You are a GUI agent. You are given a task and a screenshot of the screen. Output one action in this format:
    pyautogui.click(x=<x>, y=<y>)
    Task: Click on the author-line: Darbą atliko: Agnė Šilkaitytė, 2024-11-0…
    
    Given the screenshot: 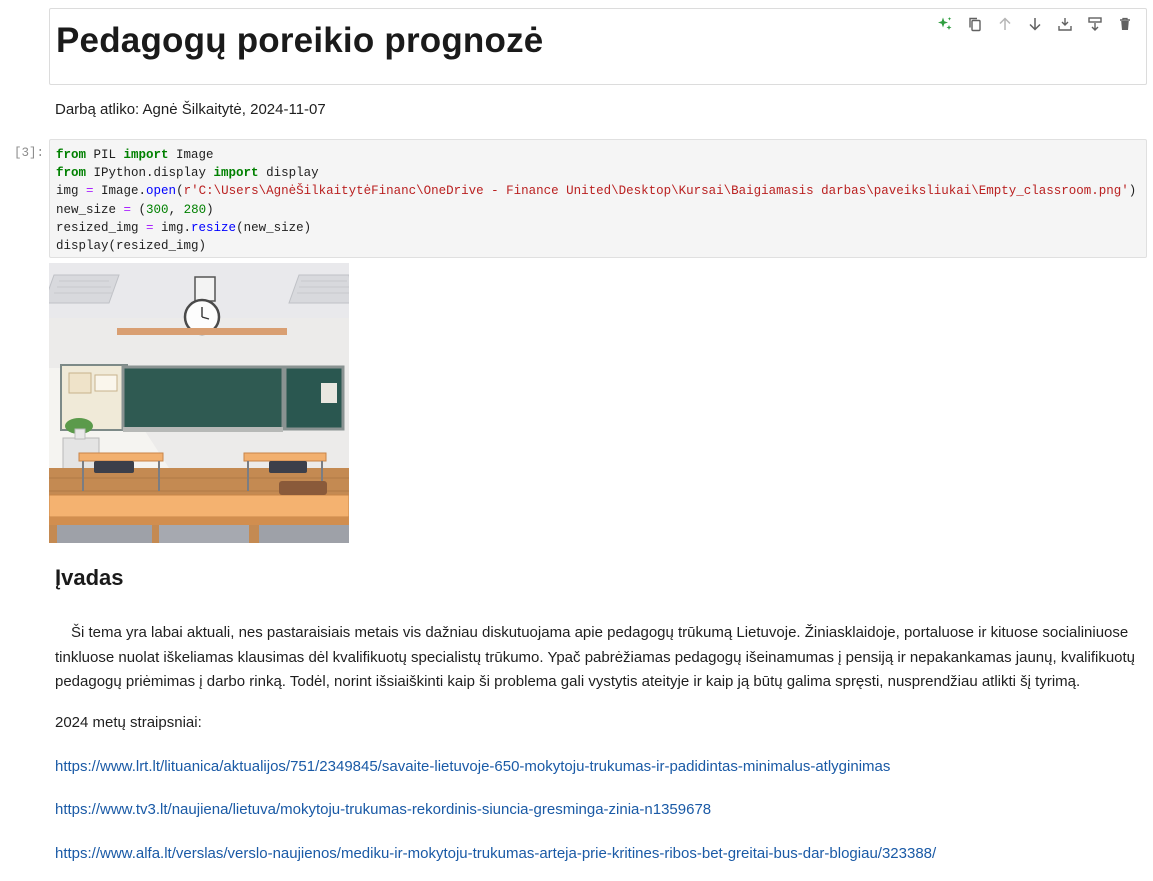 What is the action you would take?
    pyautogui.click(x=190, y=109)
    